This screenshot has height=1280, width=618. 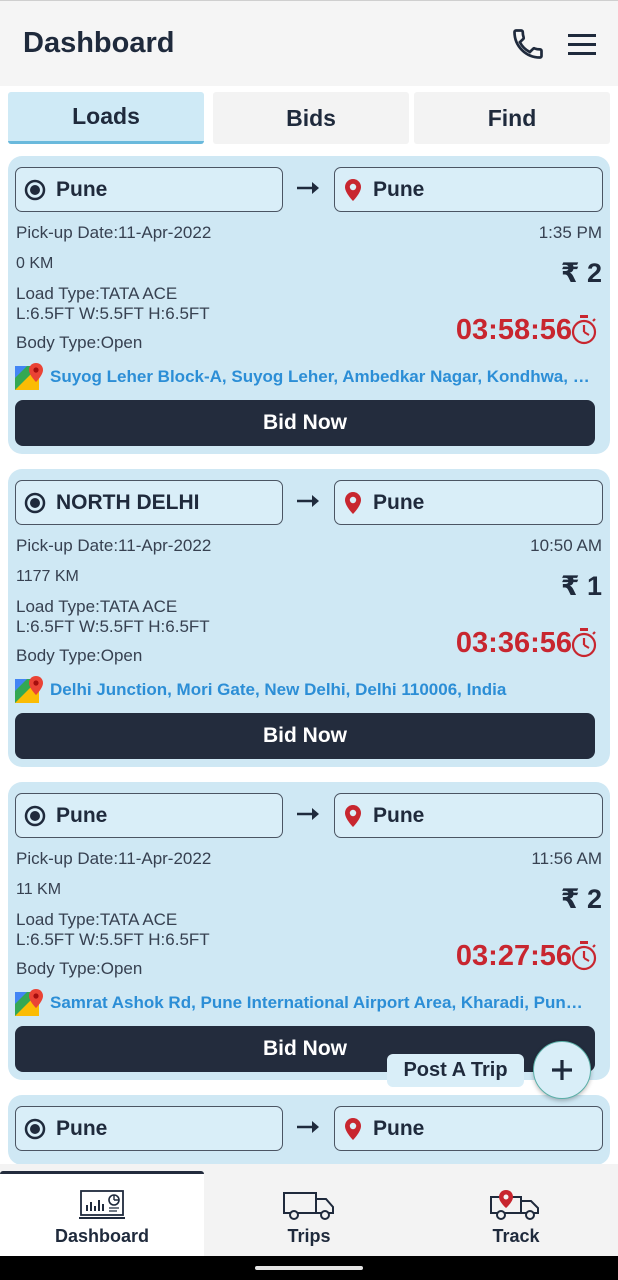 I want to click on countdown-timer: 03:58:56, so click(x=513, y=330).